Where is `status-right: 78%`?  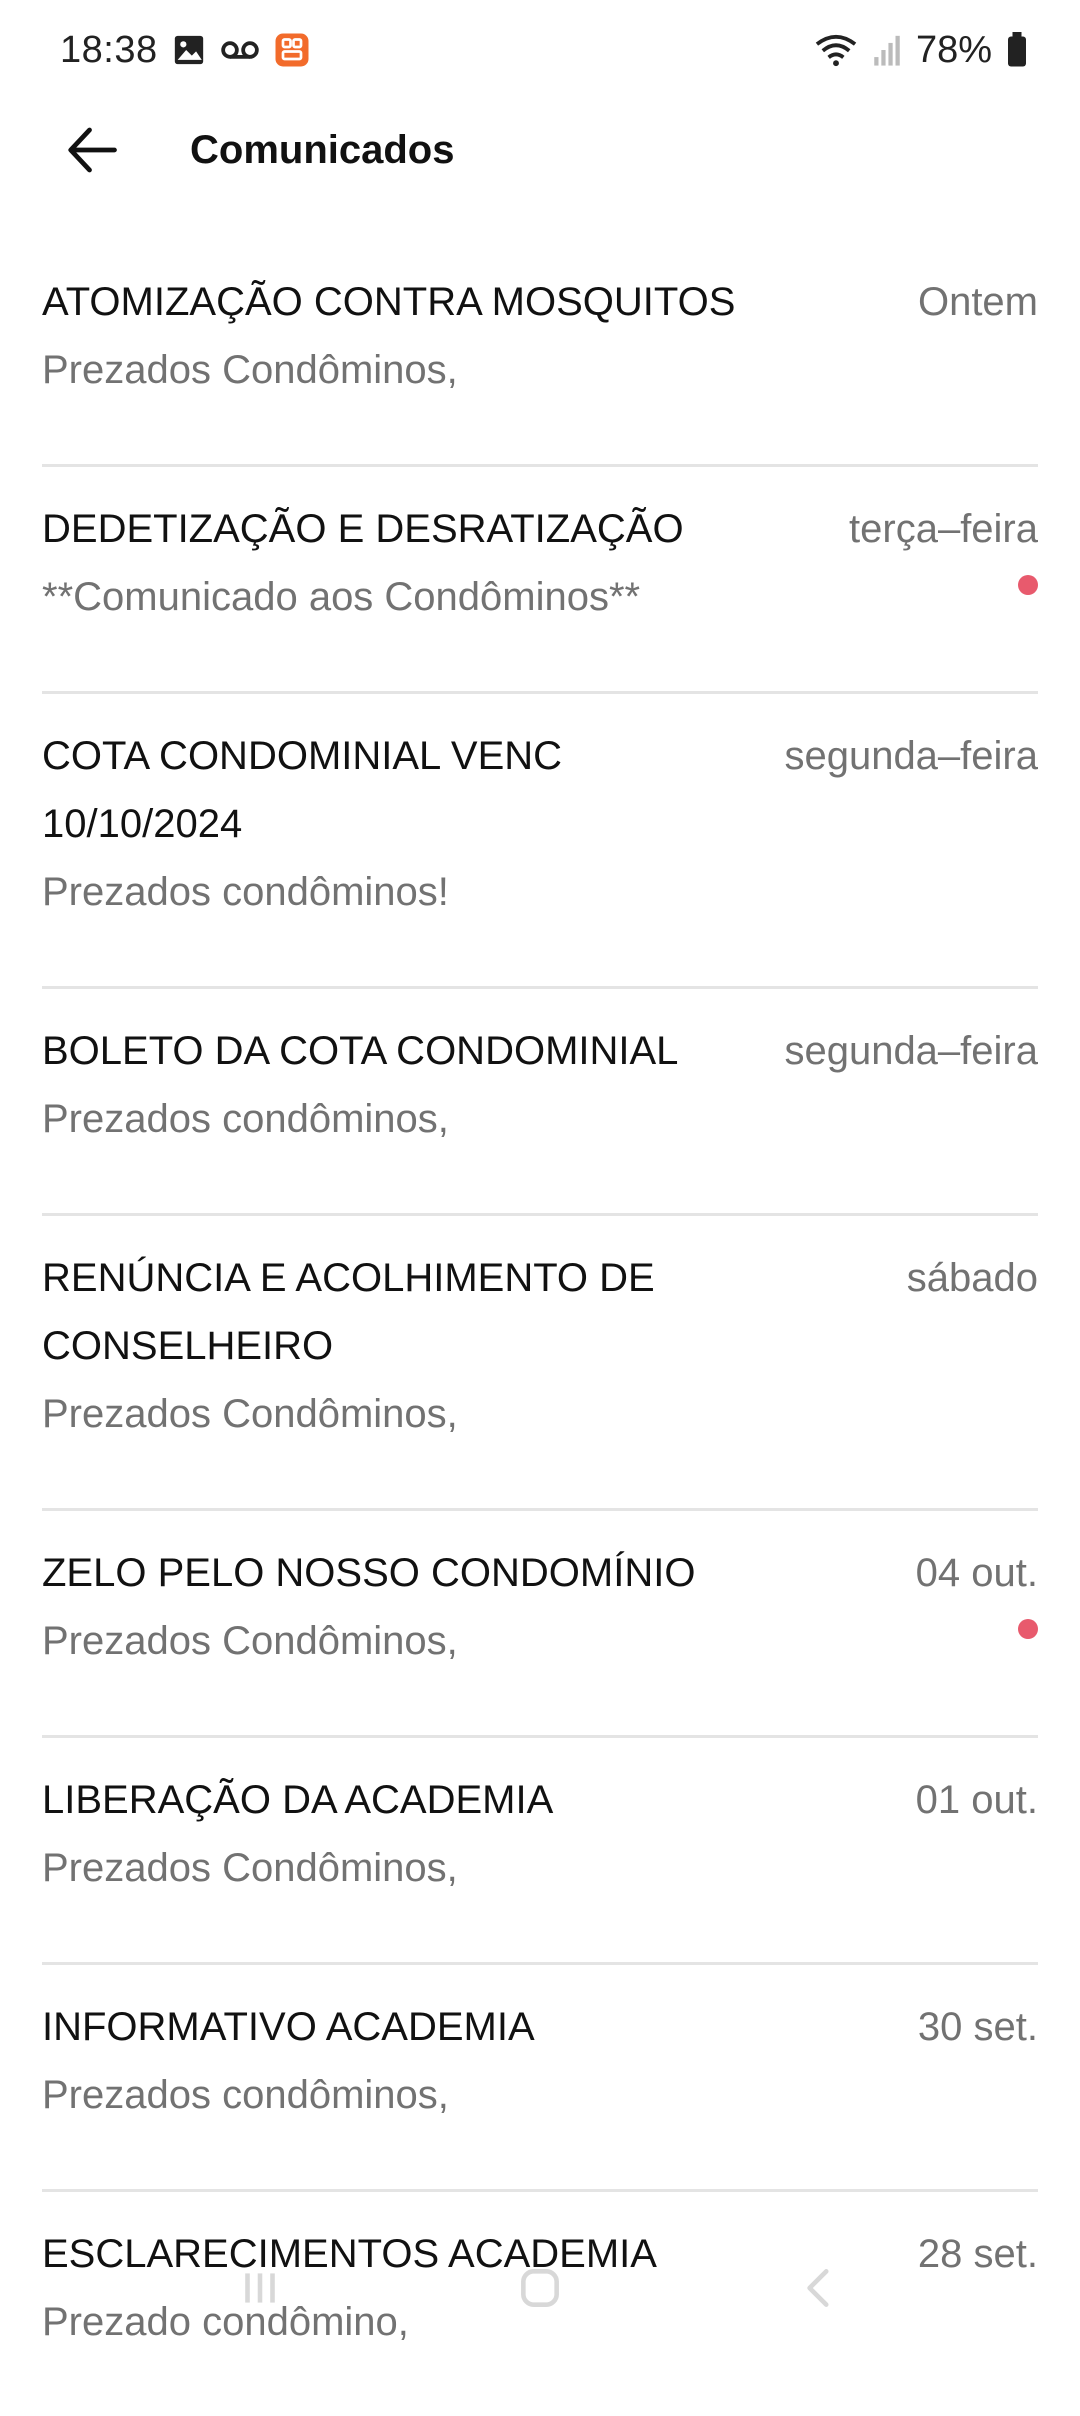
status-right: 78% is located at coordinates (921, 50).